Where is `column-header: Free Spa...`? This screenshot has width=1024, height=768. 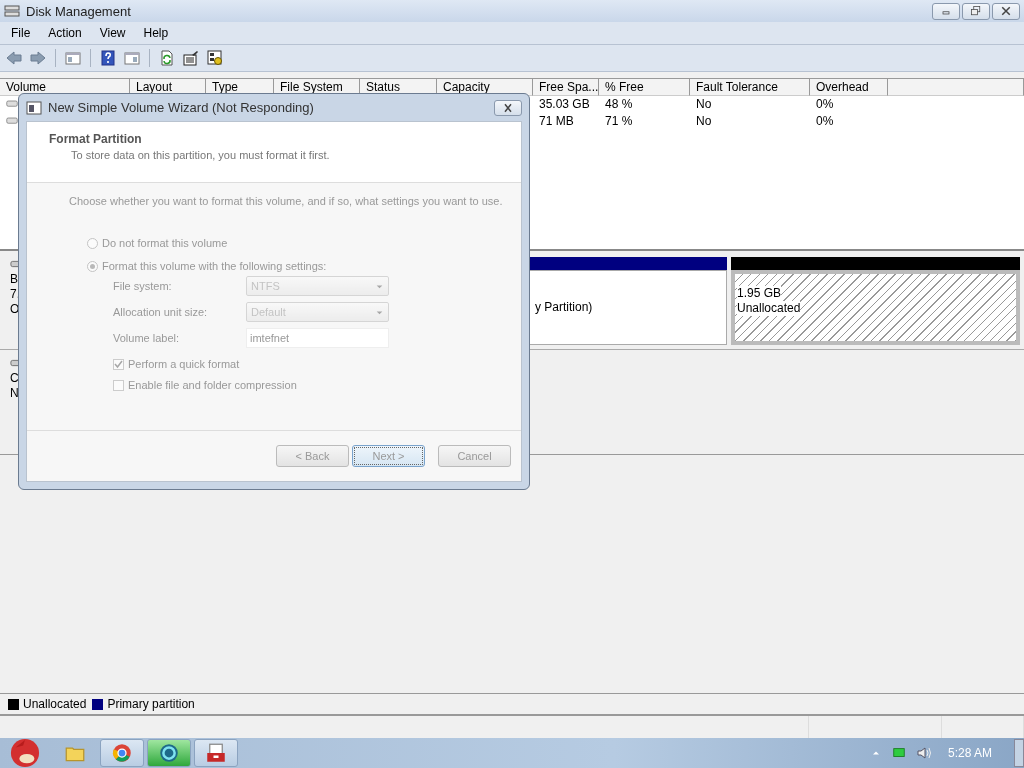 column-header: Free Spa... is located at coordinates (566, 87).